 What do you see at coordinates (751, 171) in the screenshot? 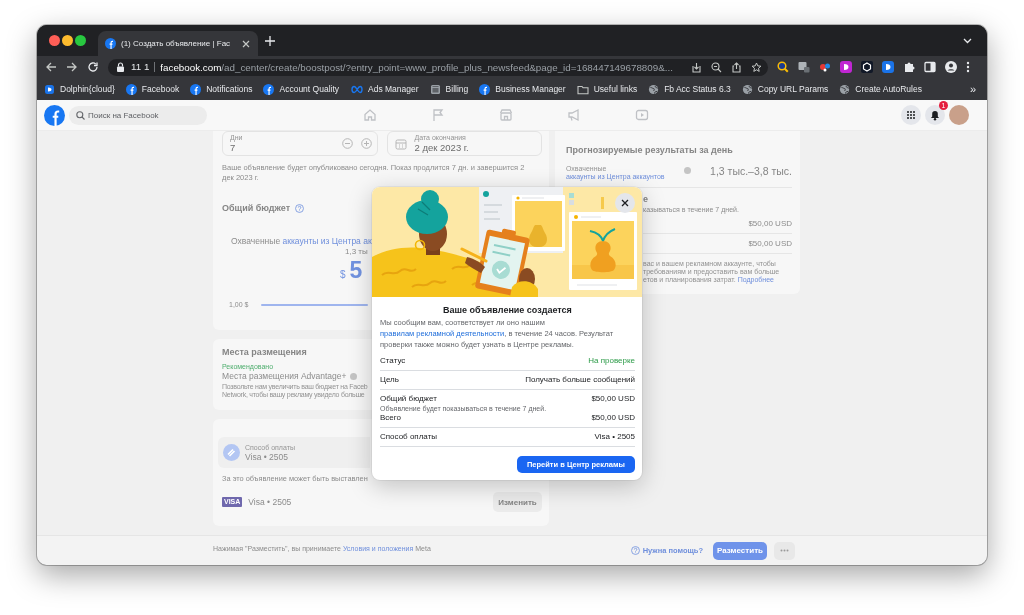
I see `reach-range: 1,3 тыс.–3,8 тыс.` at bounding box center [751, 171].